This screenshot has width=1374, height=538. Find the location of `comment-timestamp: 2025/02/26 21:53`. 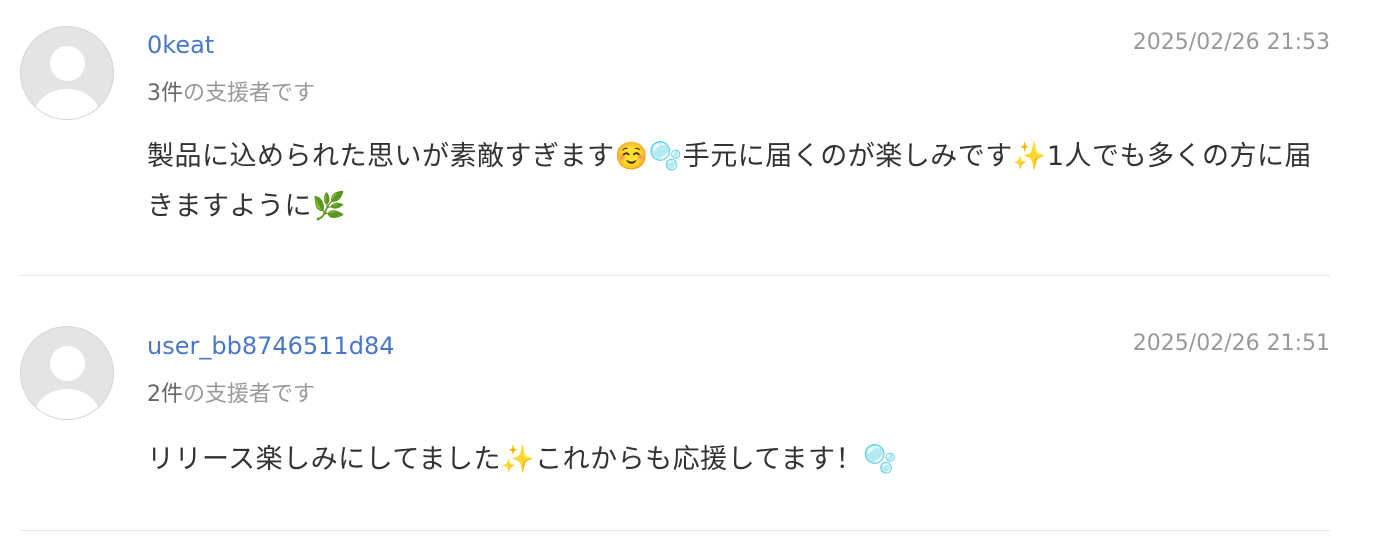

comment-timestamp: 2025/02/26 21:53 is located at coordinates (1231, 42).